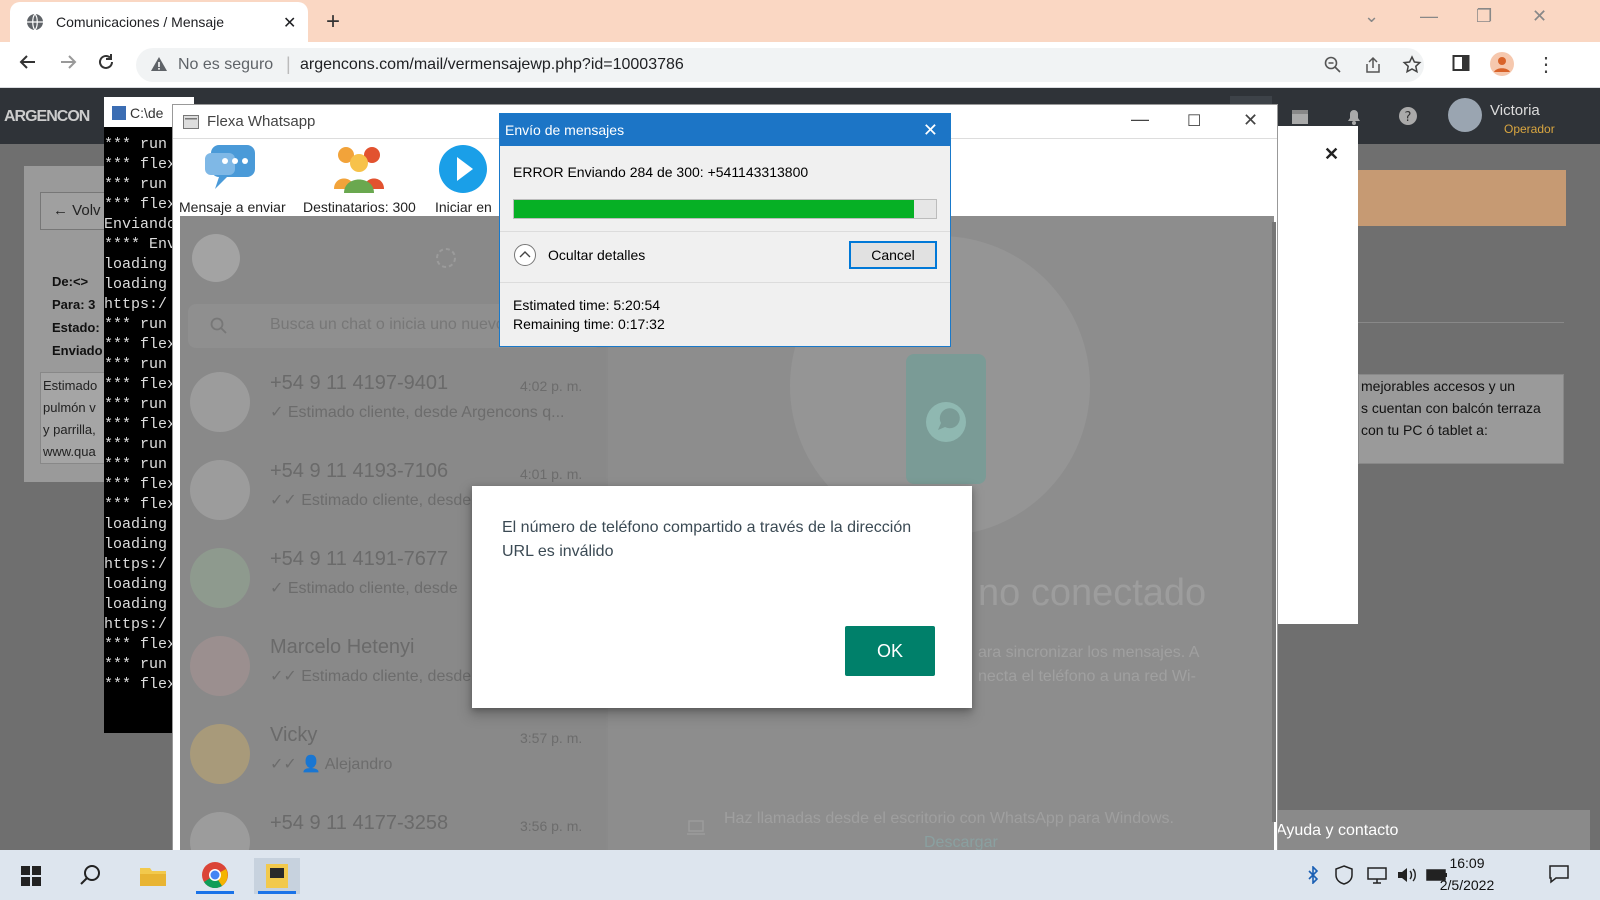 Image resolution: width=1600 pixels, height=900 pixels. Describe the element at coordinates (147, 113) in the screenshot. I see `console-title: C:\de` at that location.